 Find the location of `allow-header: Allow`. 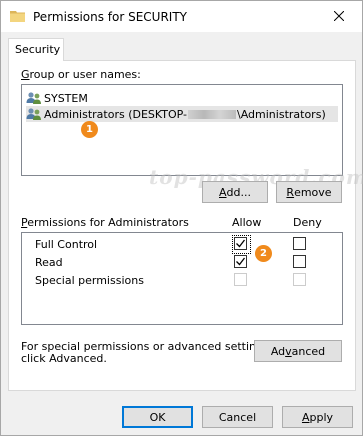

allow-header: Allow is located at coordinates (247, 222).